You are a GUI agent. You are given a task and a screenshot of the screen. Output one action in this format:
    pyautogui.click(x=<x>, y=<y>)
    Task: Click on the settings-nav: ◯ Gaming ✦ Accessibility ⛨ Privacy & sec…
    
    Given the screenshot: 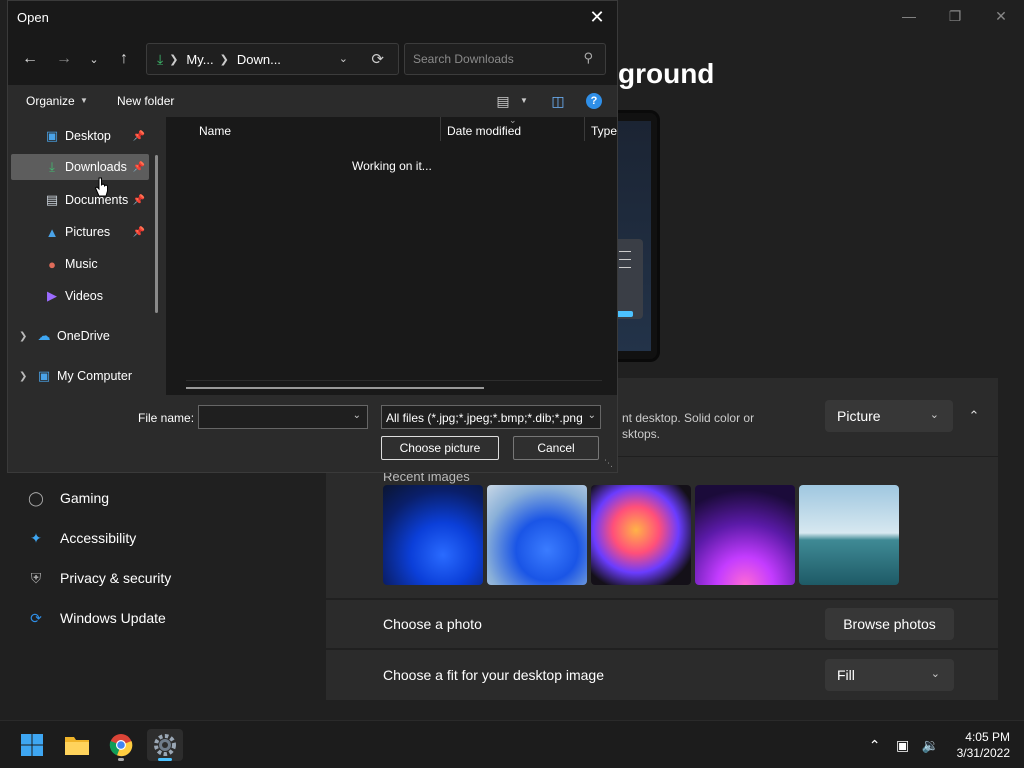 What is the action you would take?
    pyautogui.click(x=160, y=558)
    